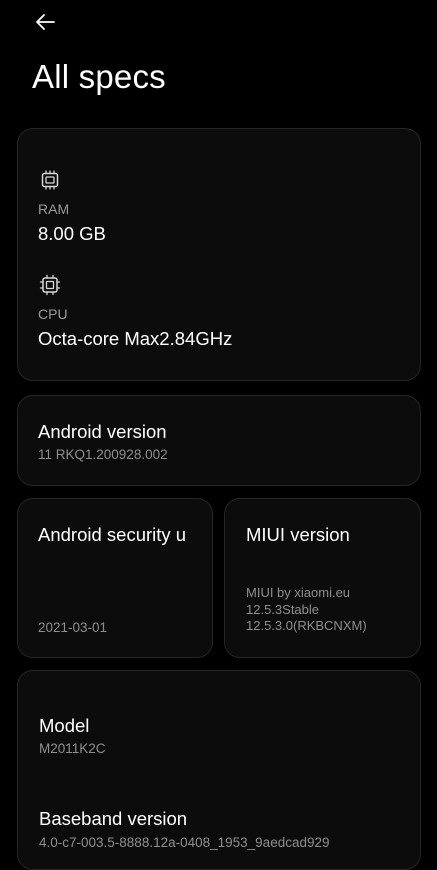  Describe the element at coordinates (113, 818) in the screenshot. I see `baseband-title: Baseband version` at that location.